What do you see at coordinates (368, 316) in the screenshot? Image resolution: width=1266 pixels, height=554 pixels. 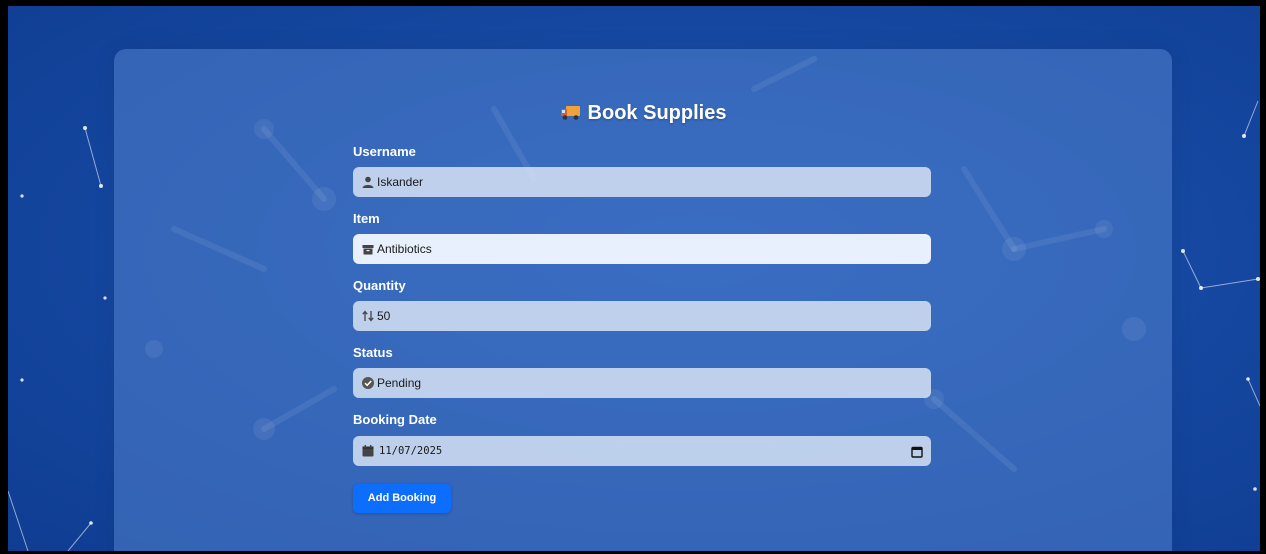 I see `sort-arrows-icon` at bounding box center [368, 316].